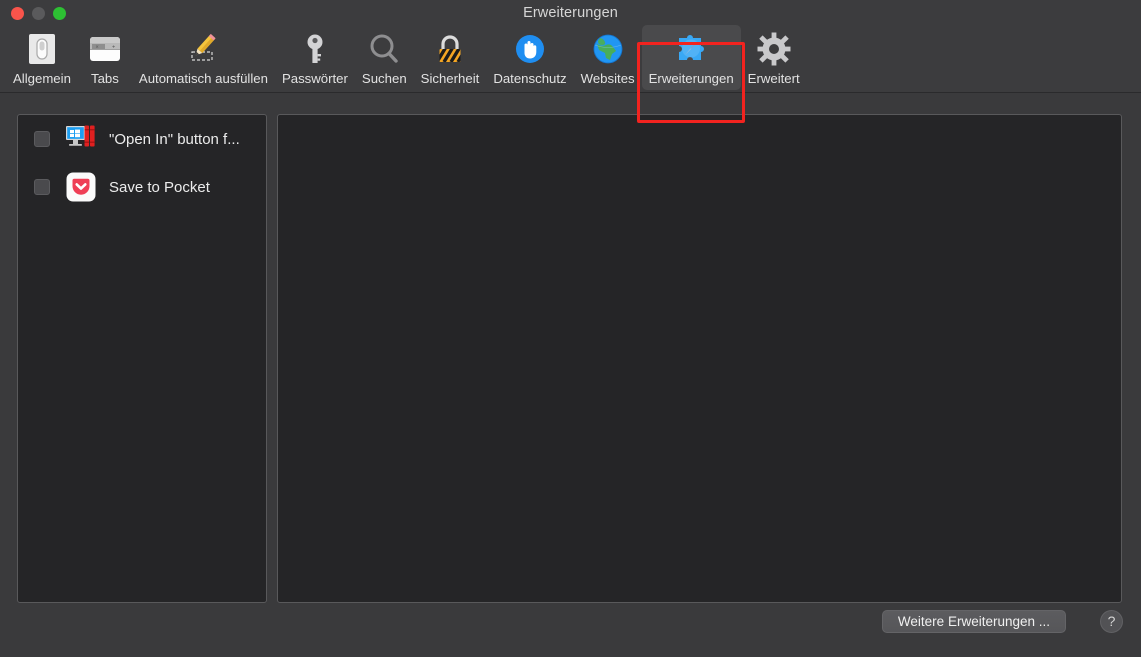 Image resolution: width=1141 pixels, height=657 pixels. What do you see at coordinates (17, 13) in the screenshot?
I see `close-button` at bounding box center [17, 13].